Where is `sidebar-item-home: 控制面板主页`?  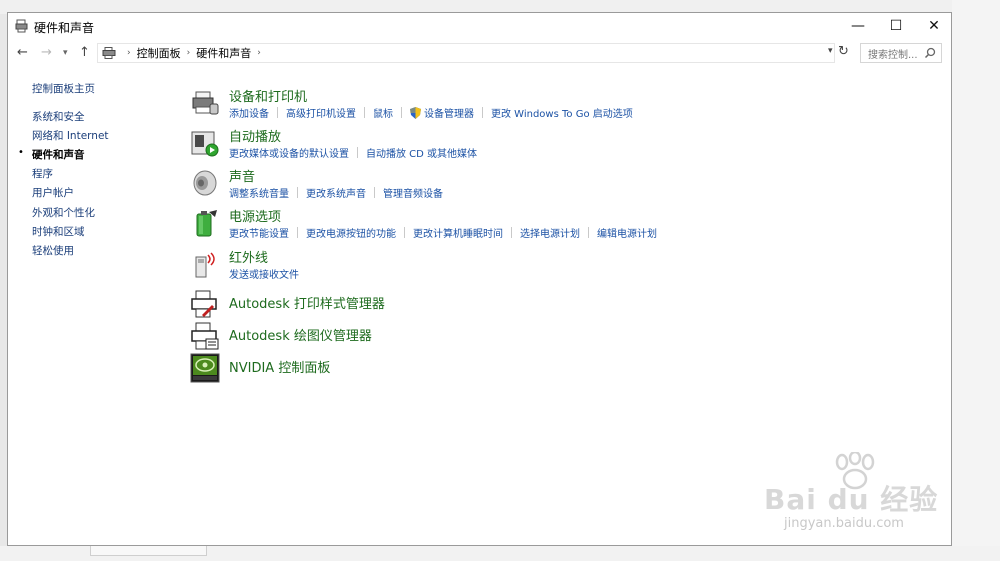 sidebar-item-home: 控制面板主页 is located at coordinates (63, 88).